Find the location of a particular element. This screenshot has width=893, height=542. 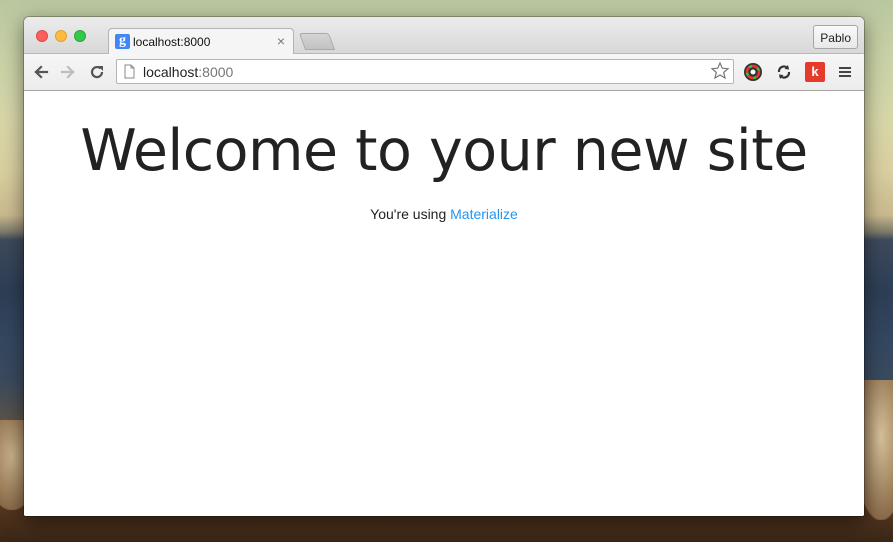

page-heading: Welcome to your new site is located at coordinates (444, 151).